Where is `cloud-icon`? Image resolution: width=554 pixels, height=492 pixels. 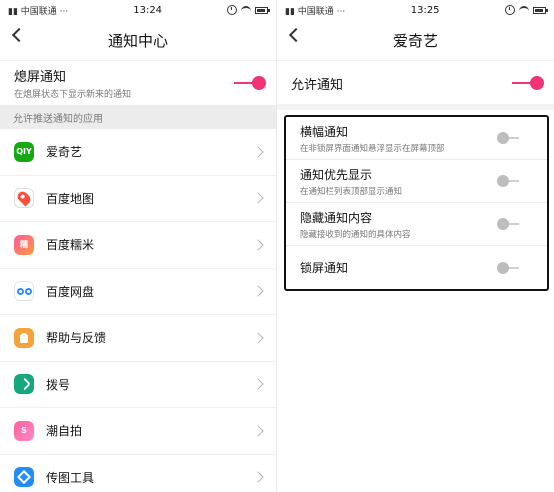
cloud-icon is located at coordinates (24, 291).